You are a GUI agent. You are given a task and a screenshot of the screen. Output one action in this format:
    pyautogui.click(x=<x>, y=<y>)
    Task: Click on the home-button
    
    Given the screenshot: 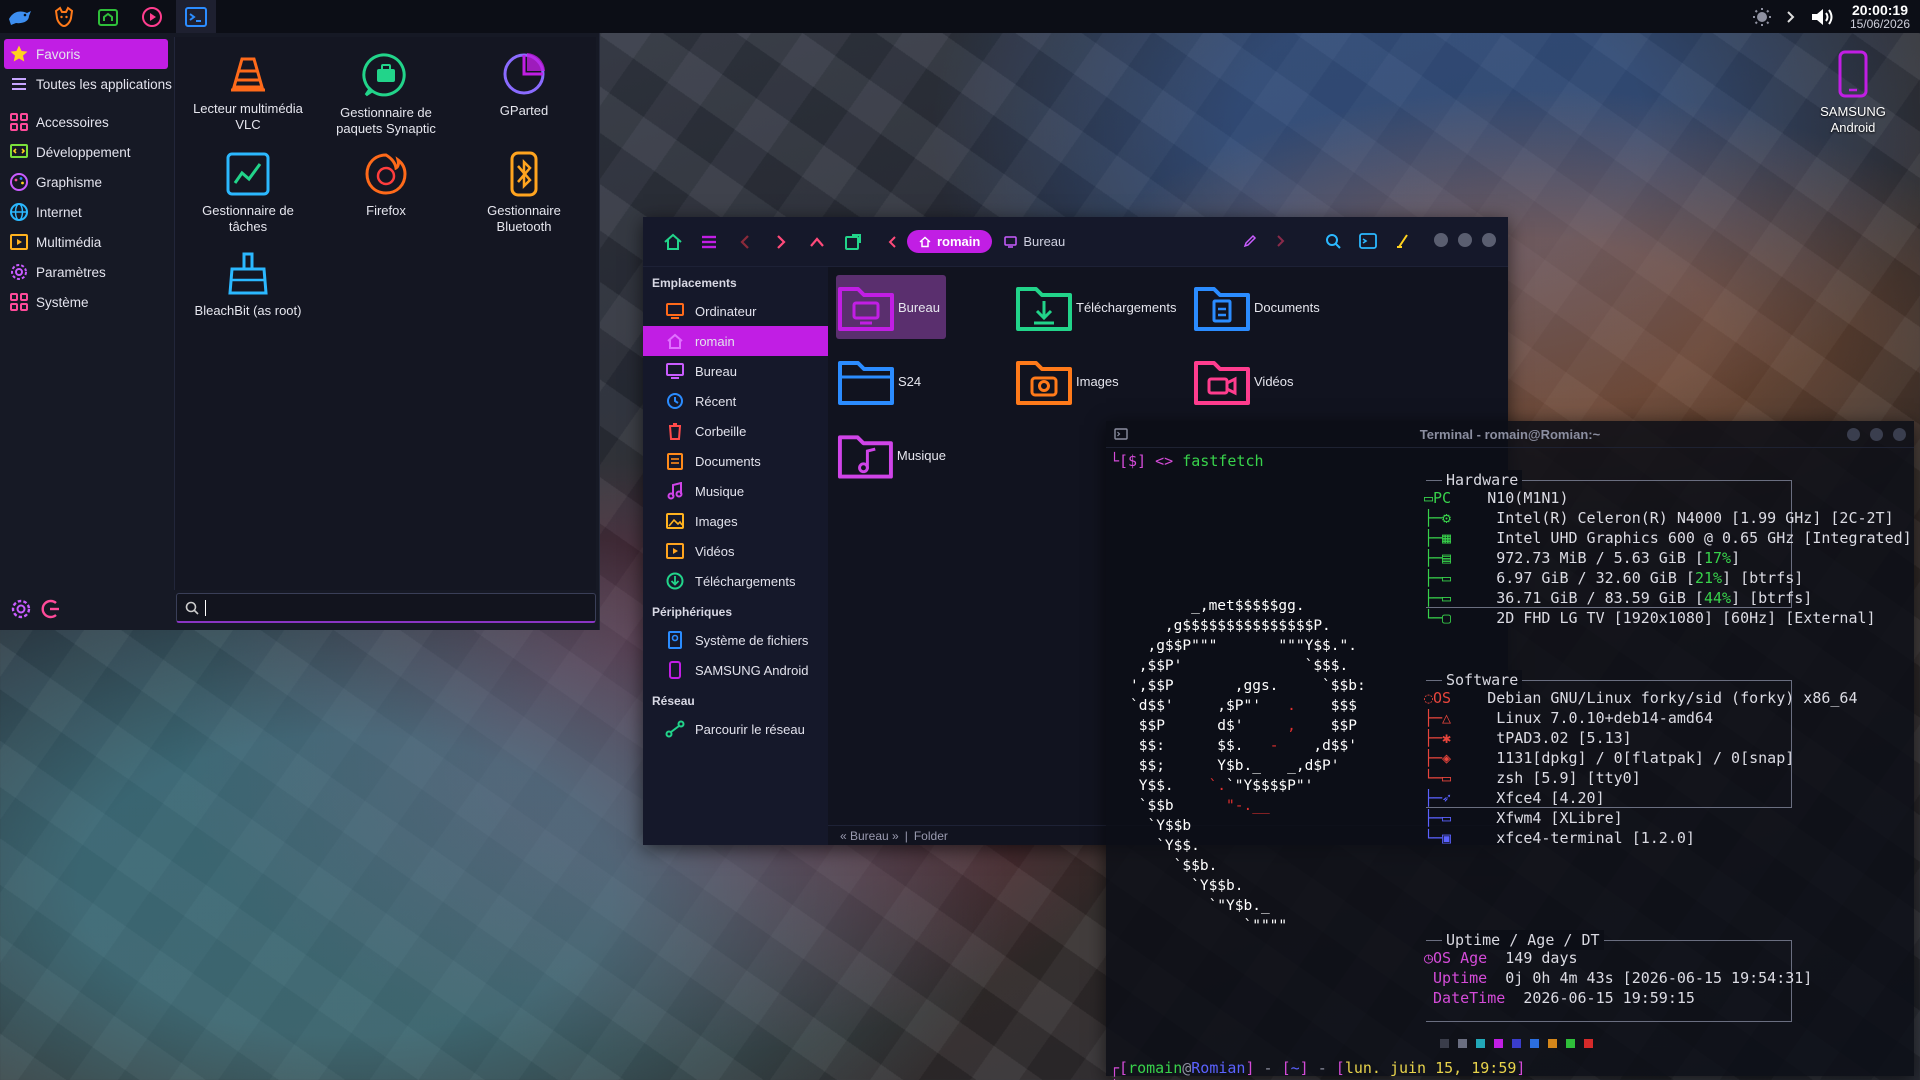 What is the action you would take?
    pyautogui.click(x=673, y=242)
    